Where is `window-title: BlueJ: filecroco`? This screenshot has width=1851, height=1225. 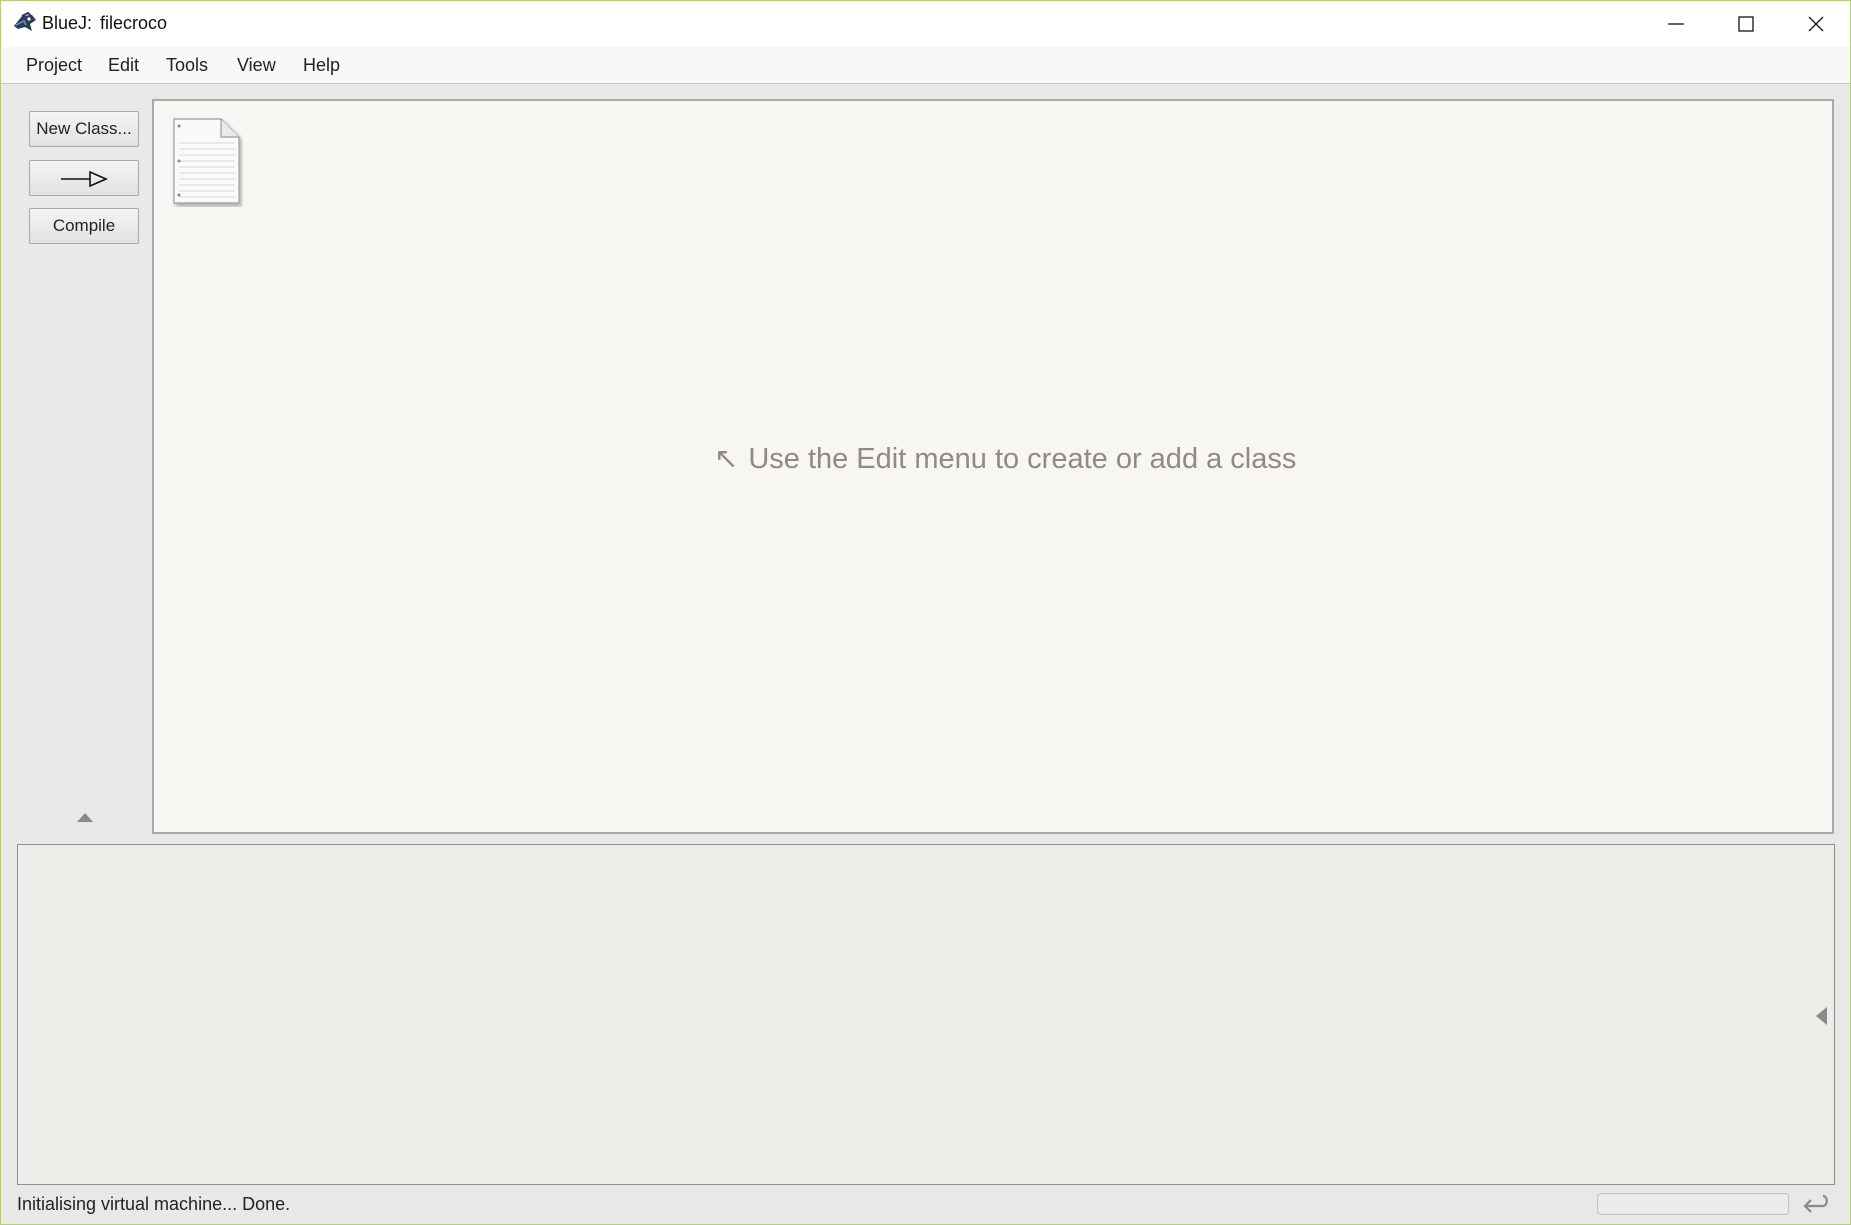
window-title: BlueJ: filecroco is located at coordinates (104, 23).